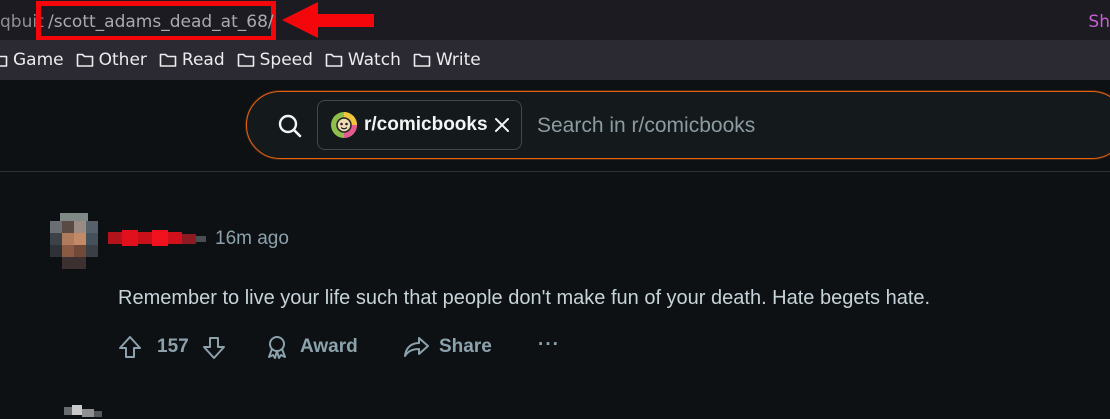 The height and width of the screenshot is (419, 1110). I want to click on url-path-text: /scott_adams_dead_at_68/, so click(161, 22).